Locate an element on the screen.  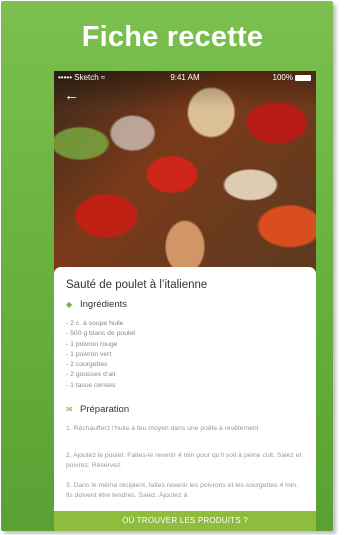
list-item: - 2 c. à soupe huile is located at coordinates (95, 323).